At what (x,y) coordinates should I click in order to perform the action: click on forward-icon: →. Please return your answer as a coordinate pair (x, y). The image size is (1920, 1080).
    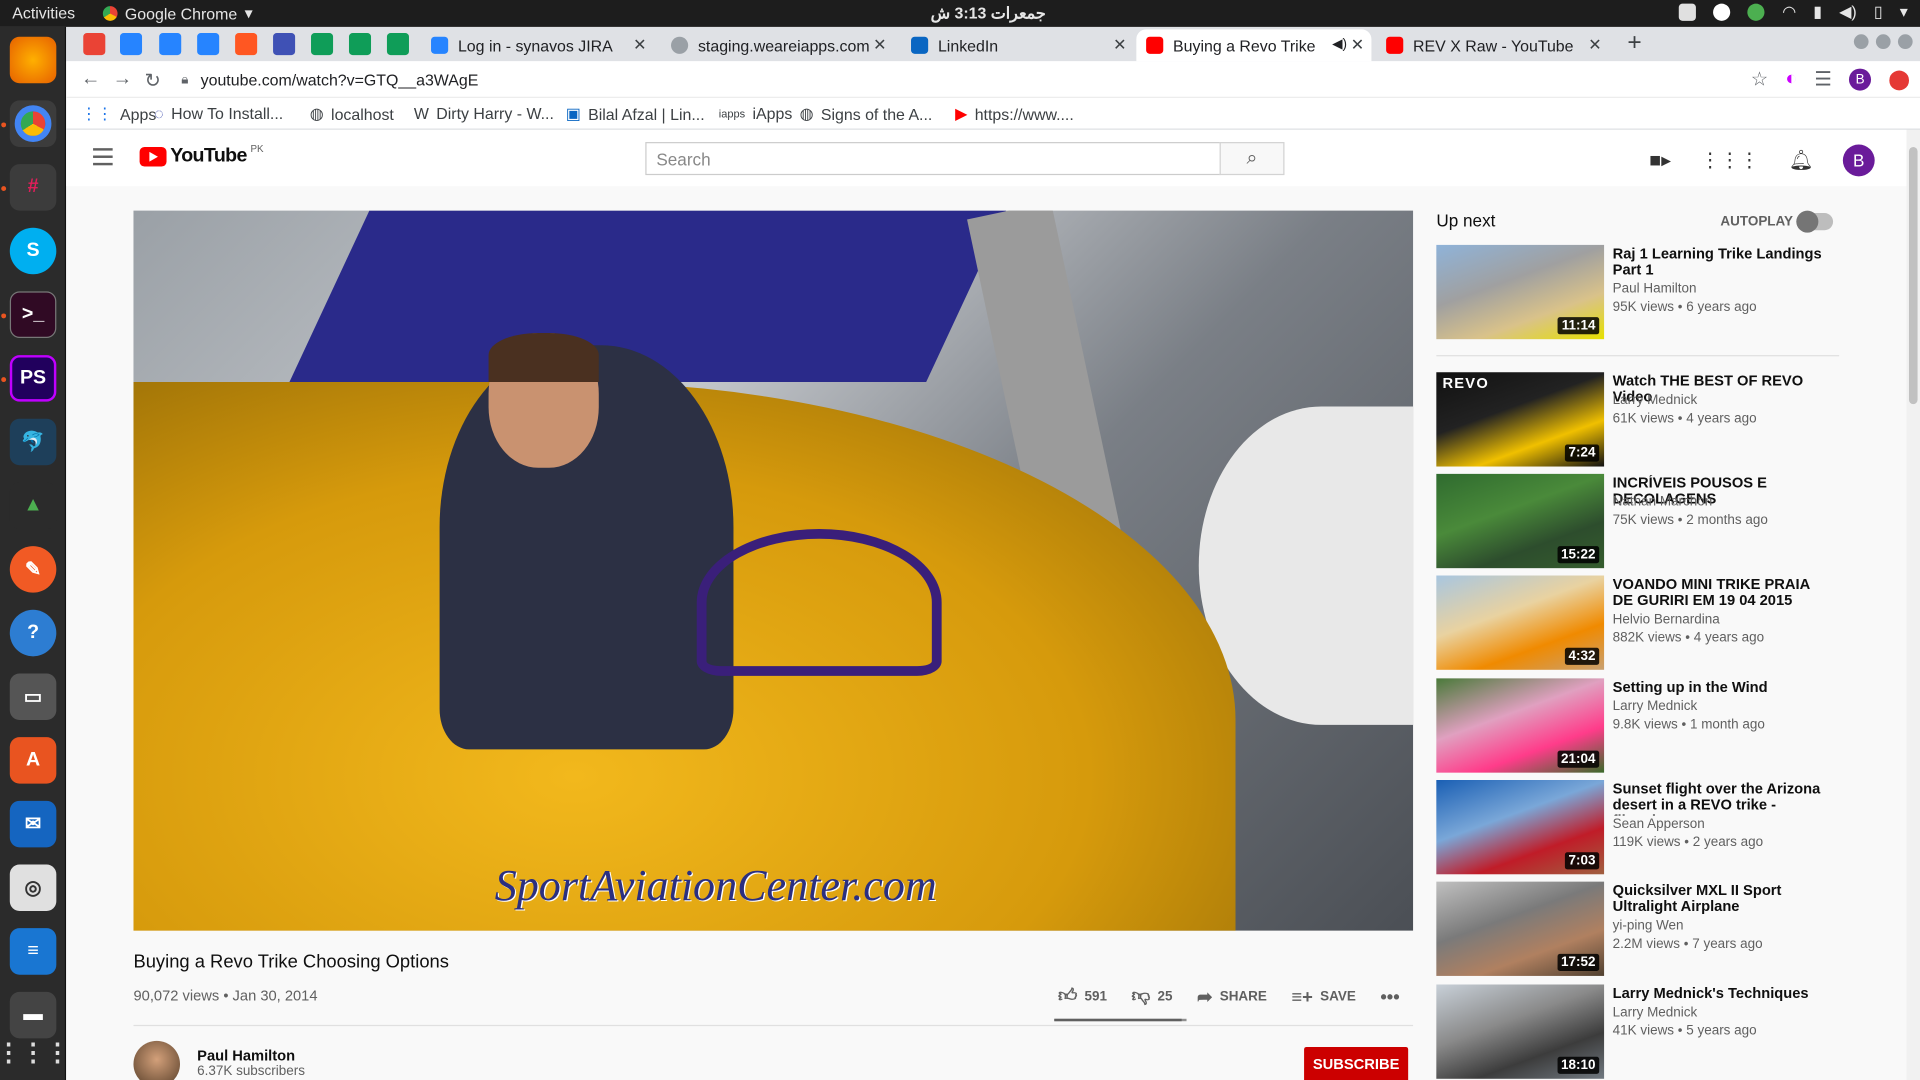
    Looking at the image, I should click on (123, 80).